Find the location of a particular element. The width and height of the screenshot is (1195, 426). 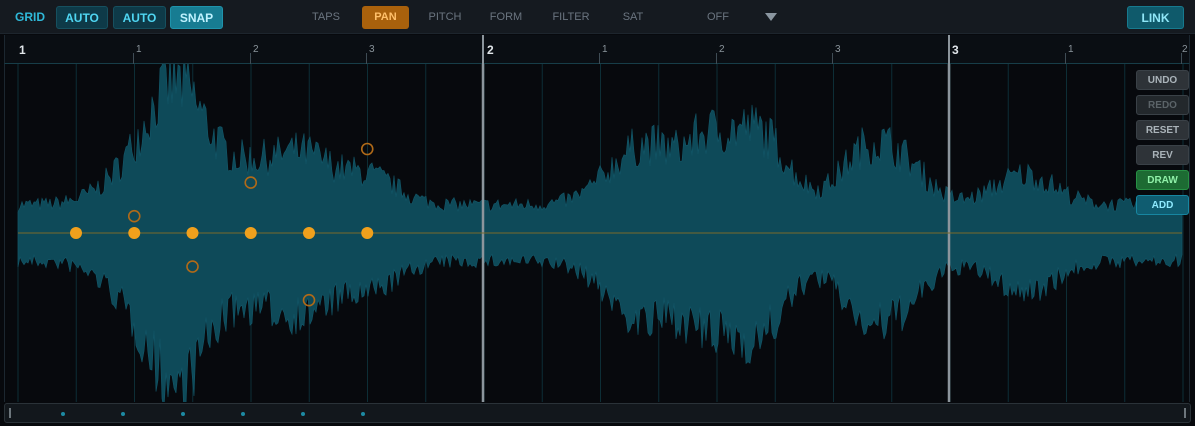

off-toggle: OFF is located at coordinates (718, 17).